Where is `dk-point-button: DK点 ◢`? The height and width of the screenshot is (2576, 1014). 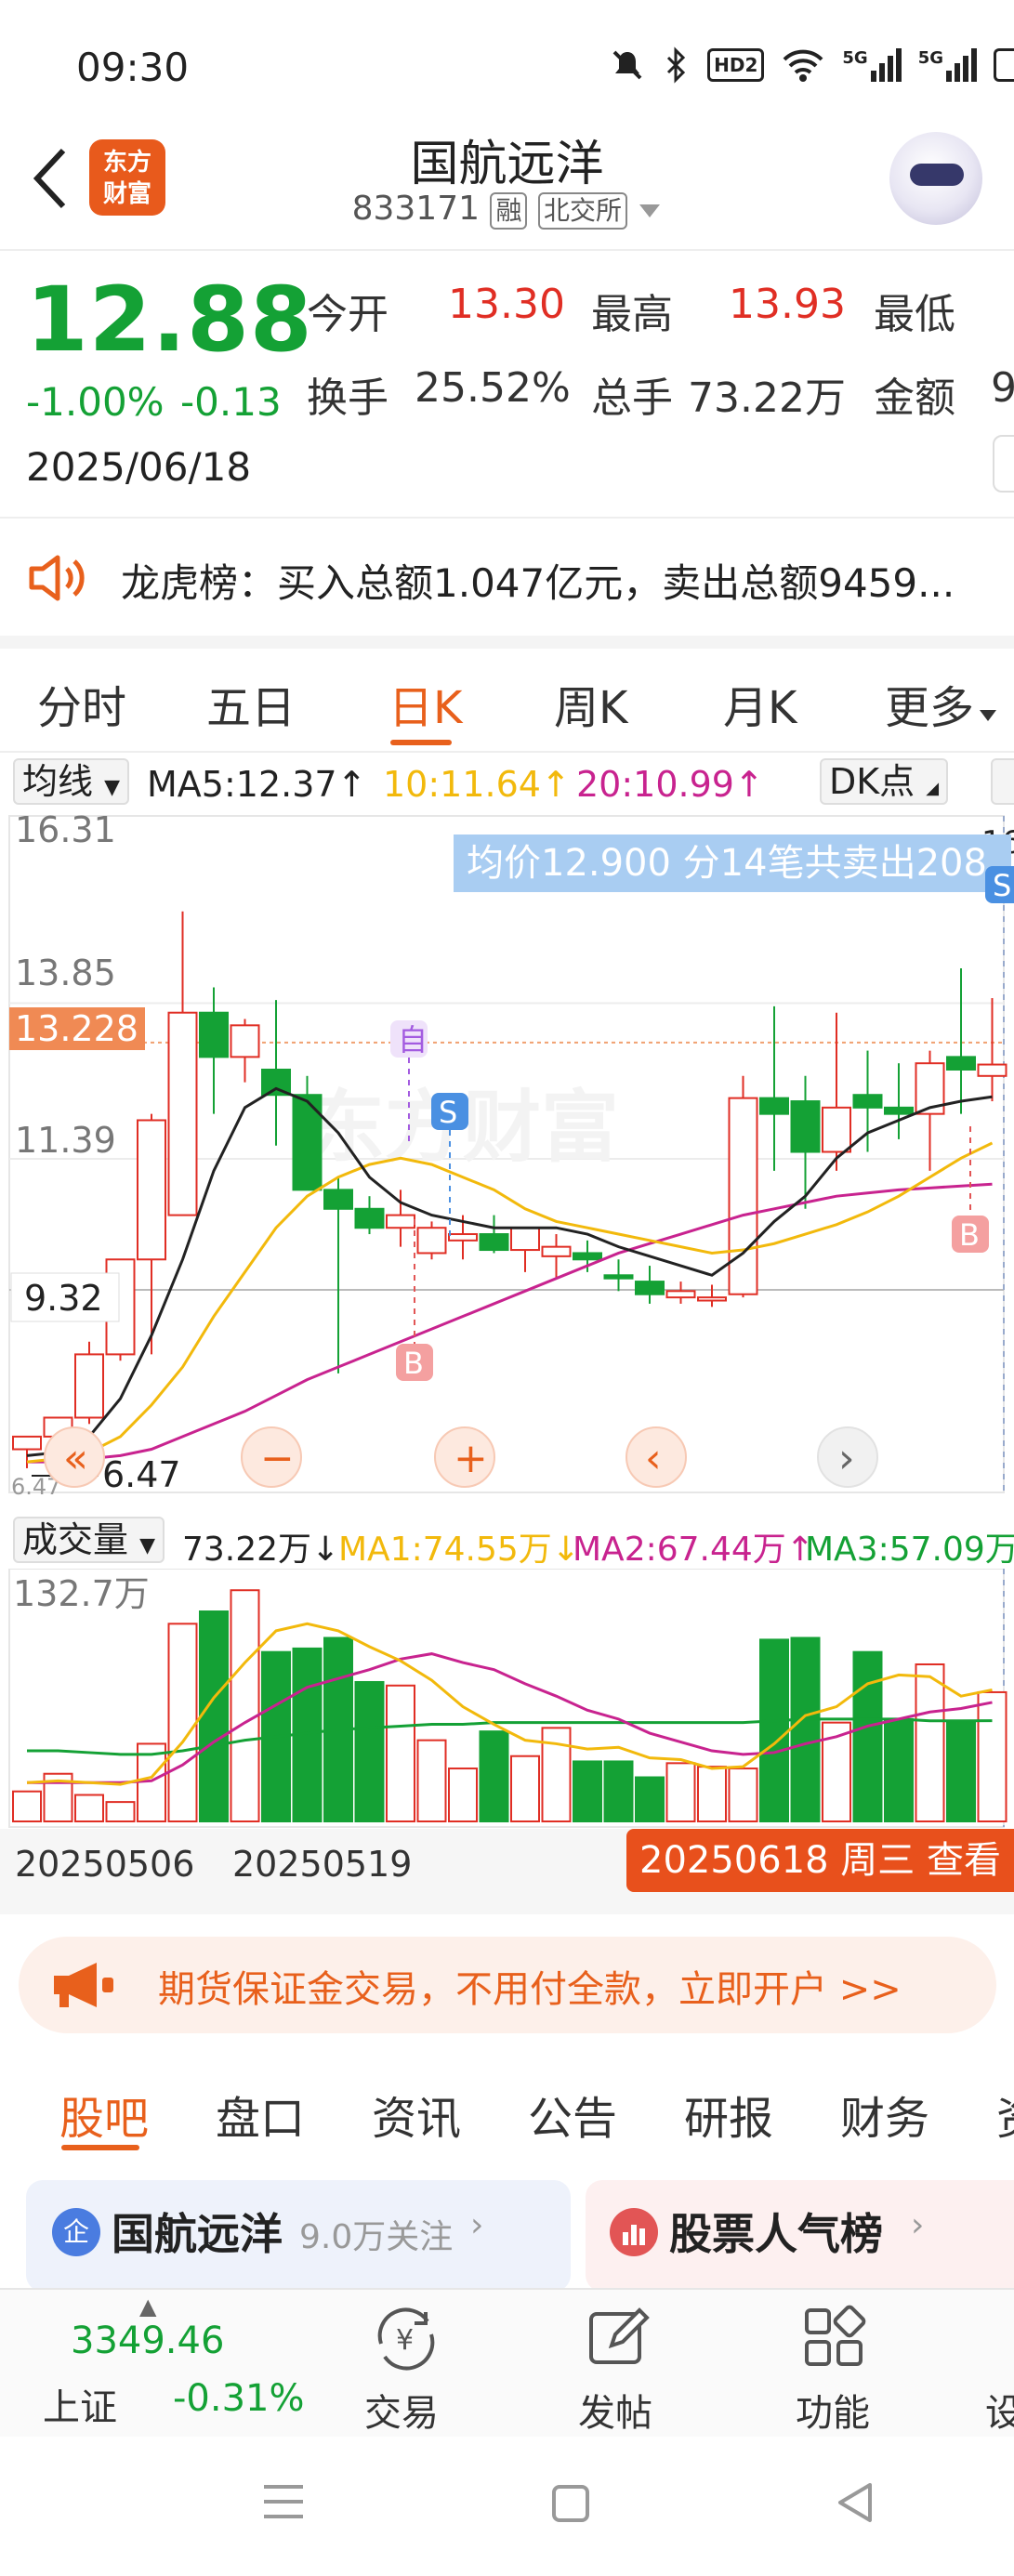
dk-point-button: DK点 ◢ is located at coordinates (884, 781).